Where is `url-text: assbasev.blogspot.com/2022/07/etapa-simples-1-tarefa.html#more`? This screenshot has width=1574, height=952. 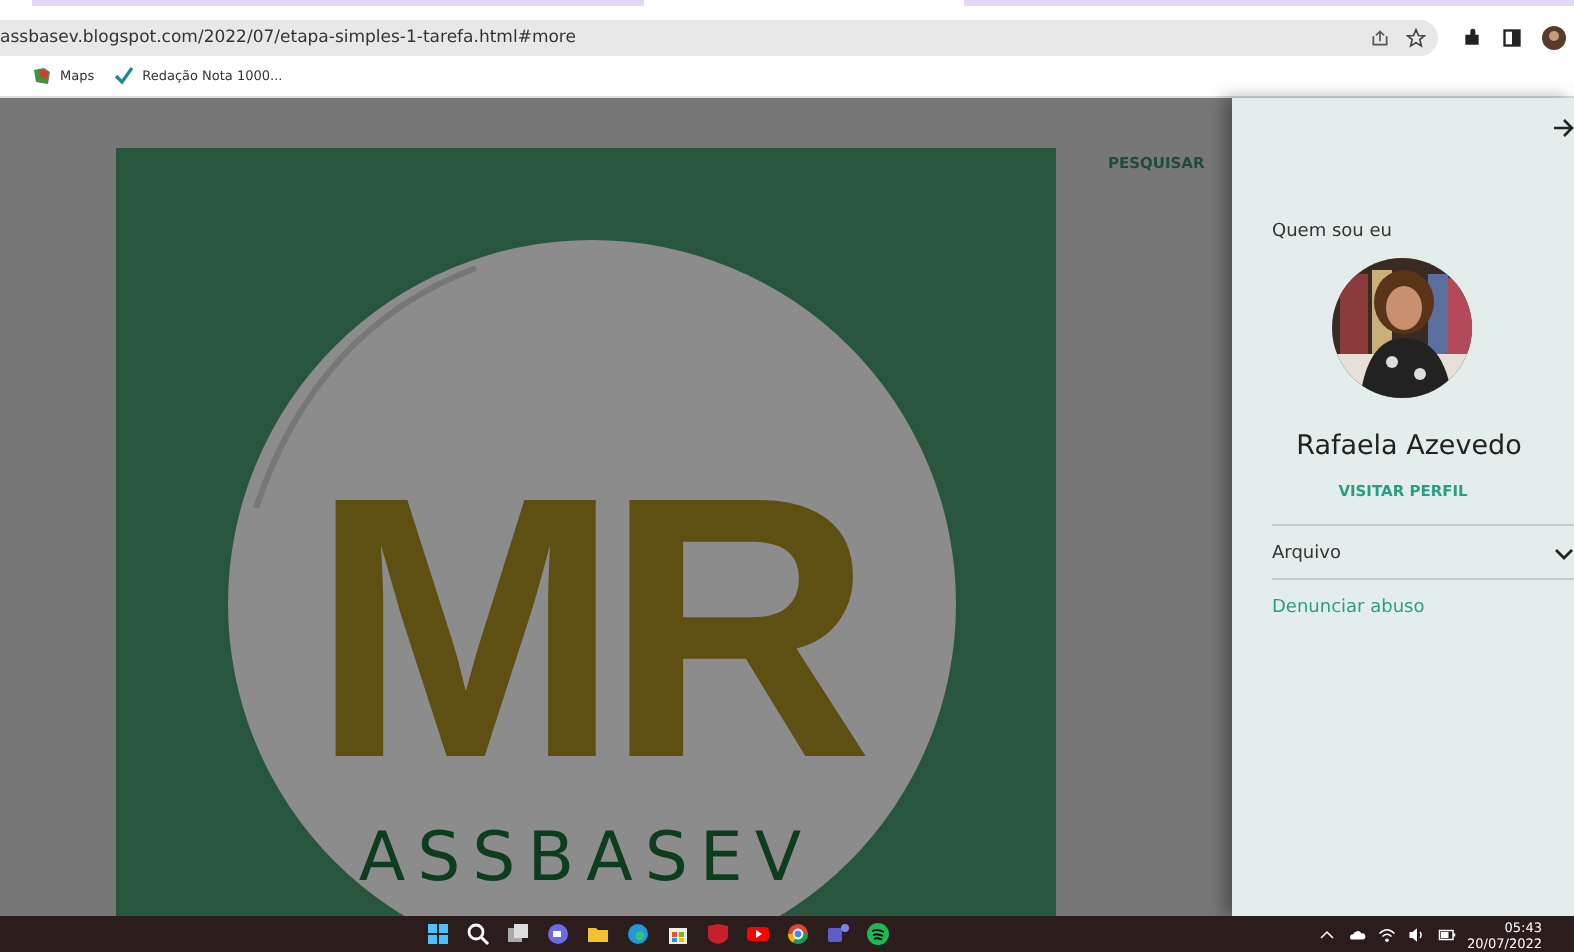 url-text: assbasev.blogspot.com/2022/07/etapa-simples-1-tarefa.html#more is located at coordinates (289, 38).